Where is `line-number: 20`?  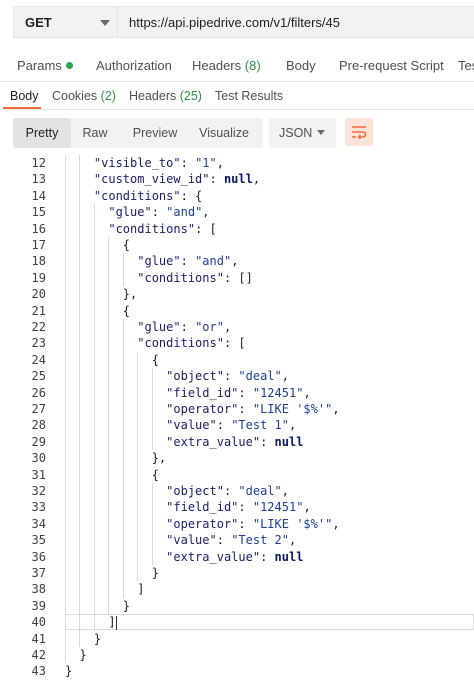
line-number: 20 is located at coordinates (38, 294).